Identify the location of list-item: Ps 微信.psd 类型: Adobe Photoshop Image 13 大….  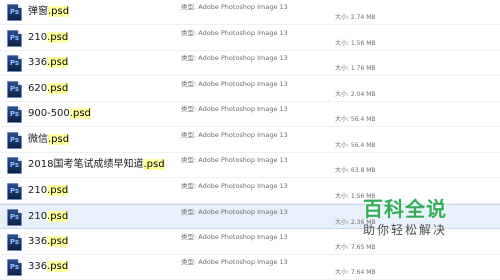
(250, 140).